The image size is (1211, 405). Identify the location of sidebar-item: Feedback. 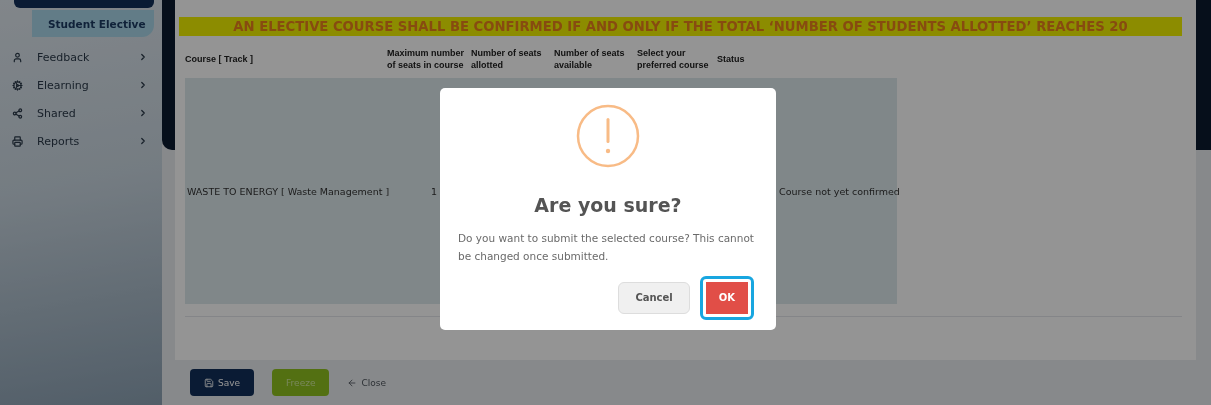
(81, 57).